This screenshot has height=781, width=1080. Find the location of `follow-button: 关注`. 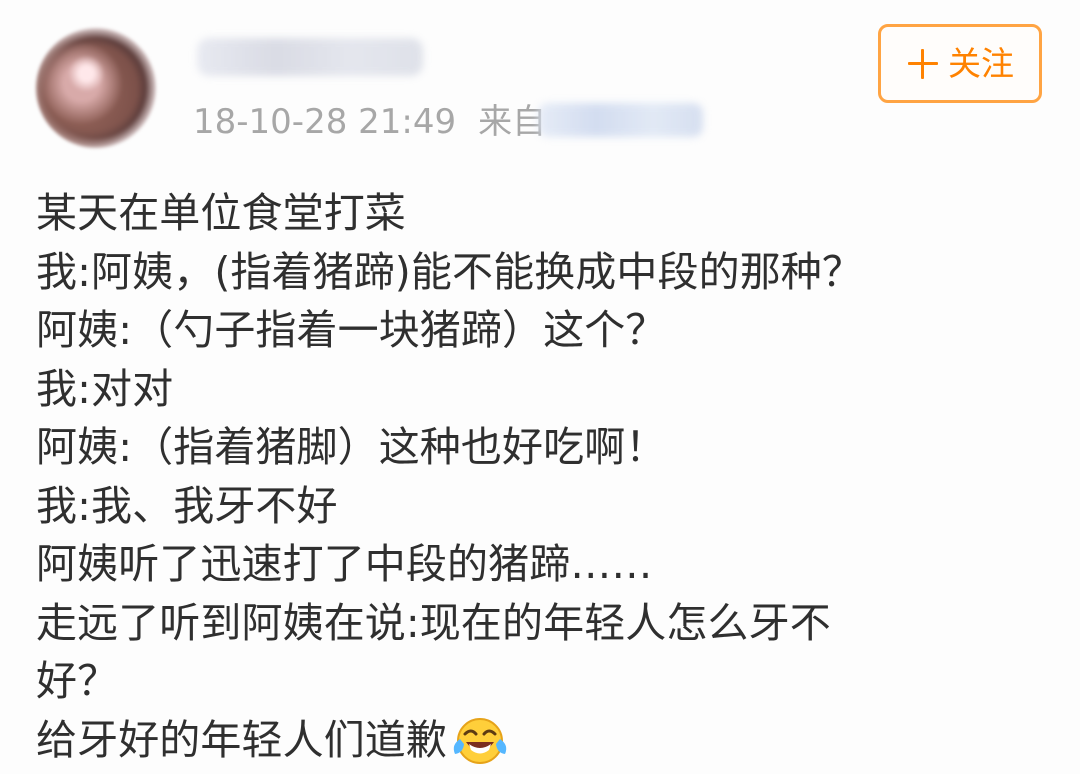

follow-button: 关注 is located at coordinates (960, 63).